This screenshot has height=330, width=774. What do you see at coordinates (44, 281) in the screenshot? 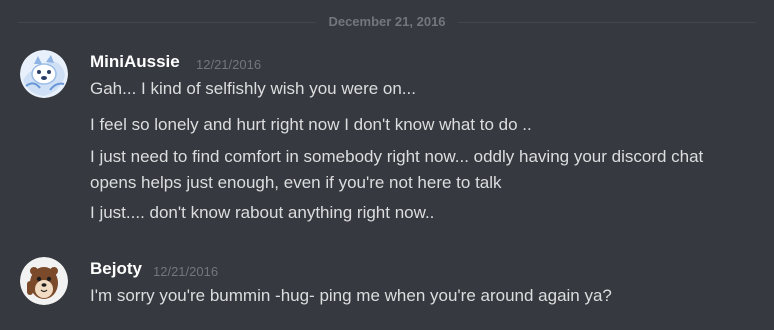
I see `otter-avatar-icon` at bounding box center [44, 281].